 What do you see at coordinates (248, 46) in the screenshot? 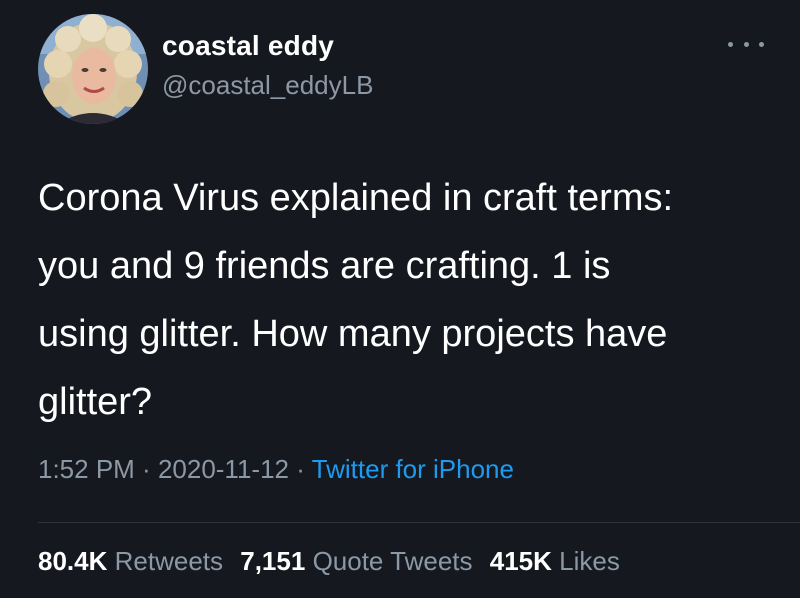
I see `display-name: coastal eddy` at bounding box center [248, 46].